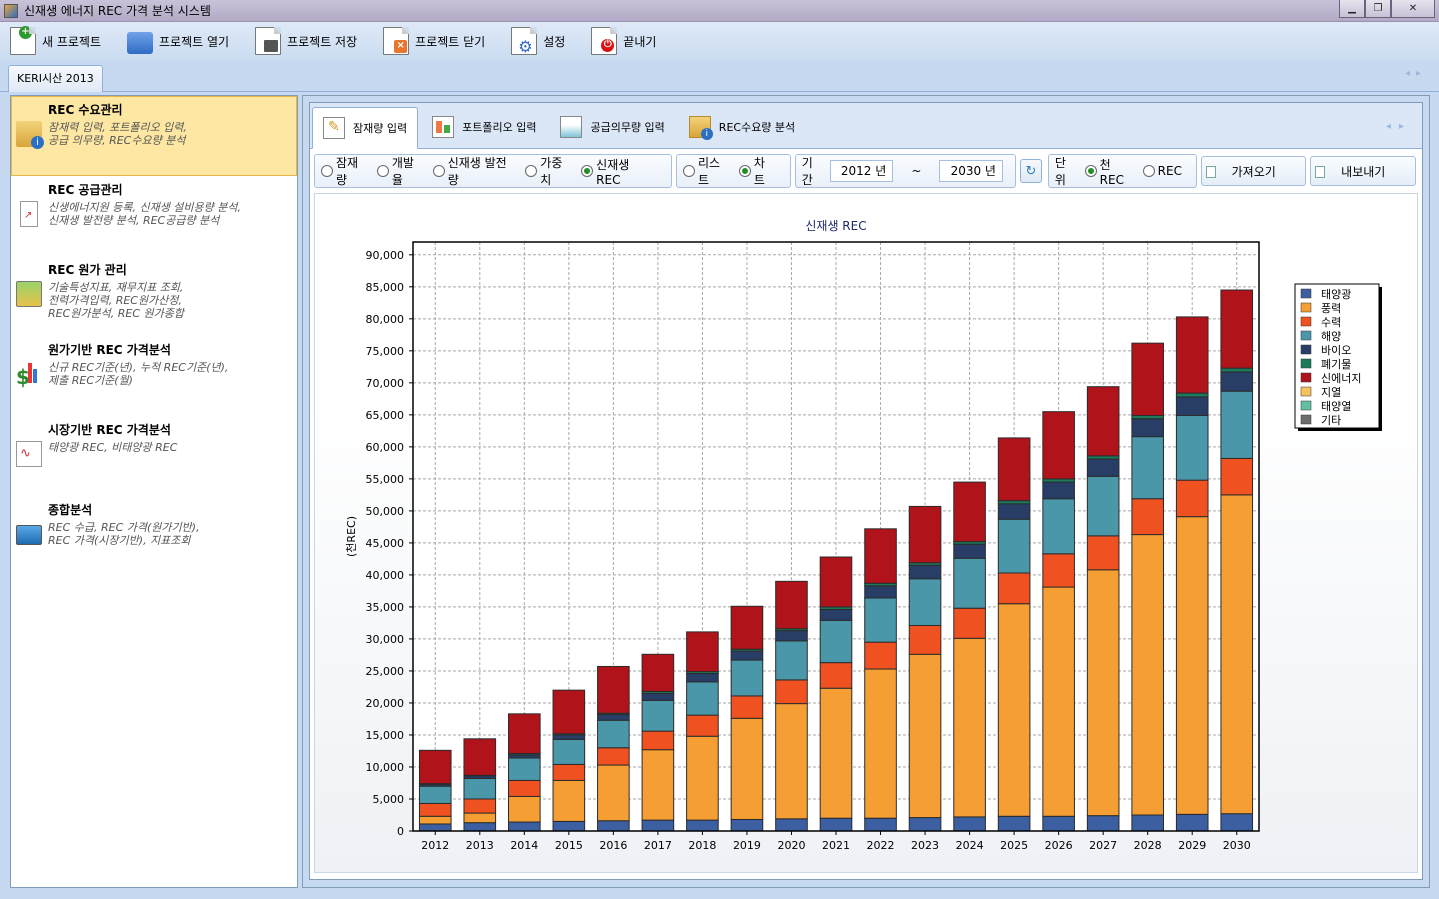 The image size is (1439, 899). I want to click on legend-label: 해양, so click(1331, 336).